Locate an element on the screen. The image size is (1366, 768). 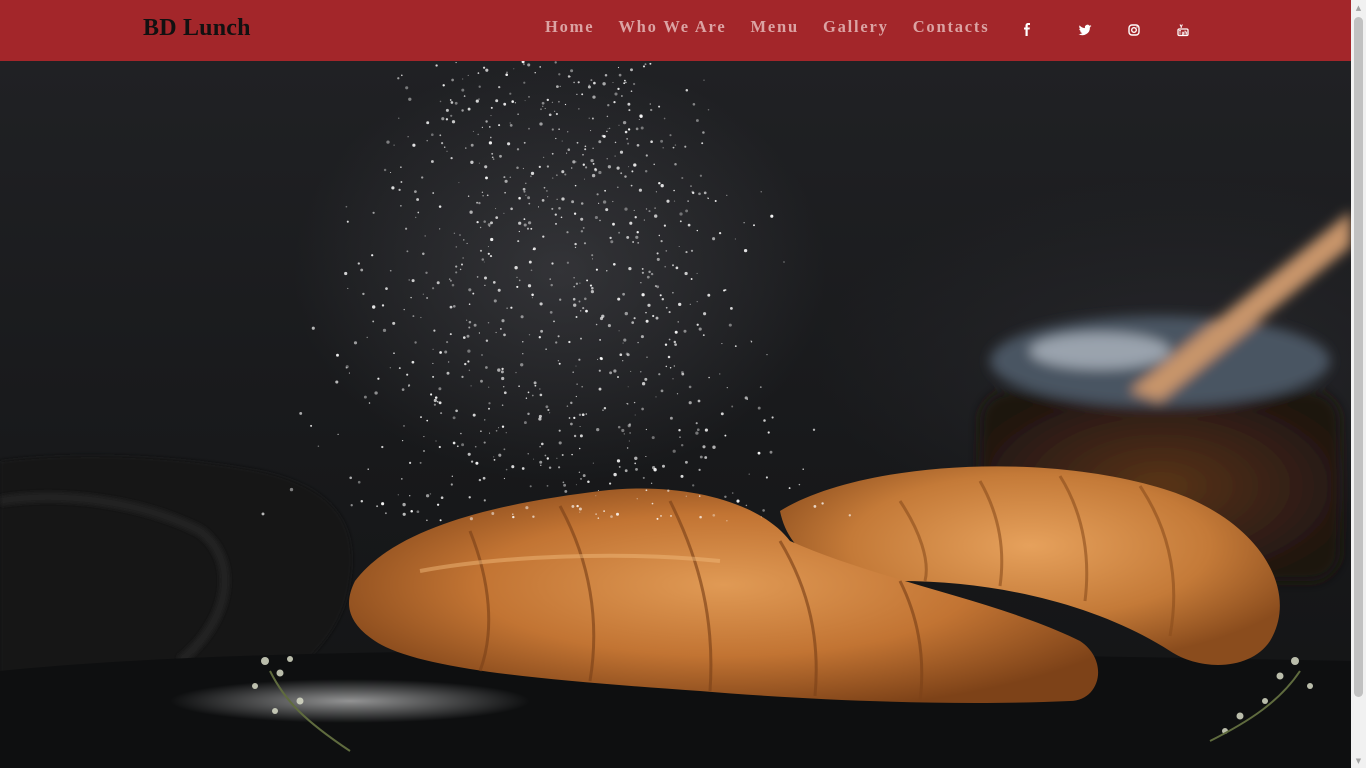
youtube-icon is located at coordinates (1183, 30).